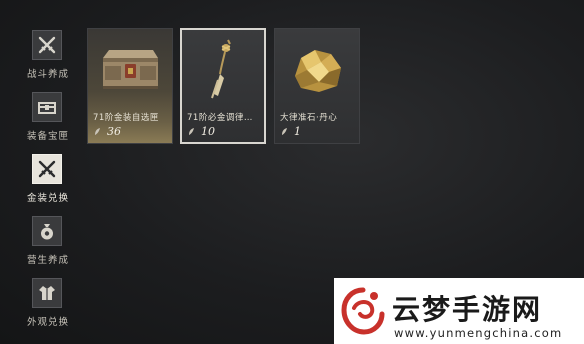 The image size is (584, 344). I want to click on sidebar-item-battle-training: 战斗养成, so click(48, 58).